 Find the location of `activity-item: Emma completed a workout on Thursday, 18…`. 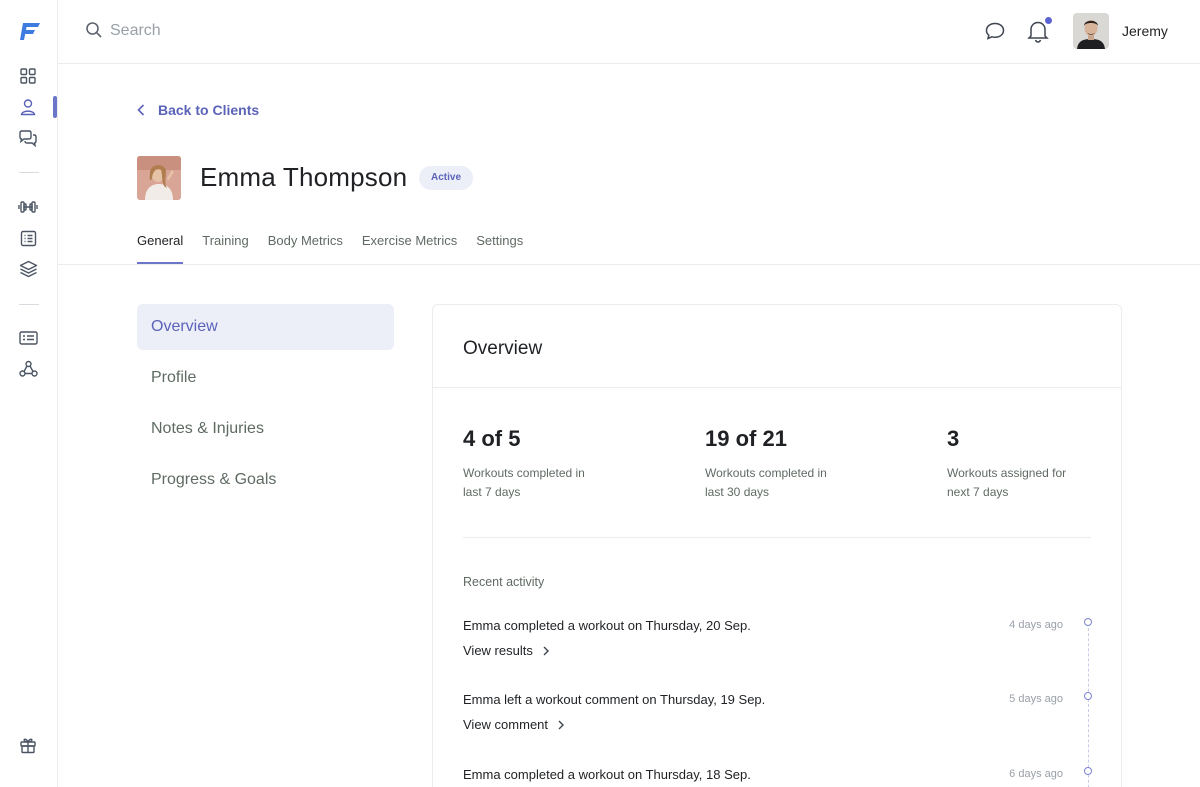

activity-item: Emma completed a workout on Thursday, 18… is located at coordinates (763, 774).